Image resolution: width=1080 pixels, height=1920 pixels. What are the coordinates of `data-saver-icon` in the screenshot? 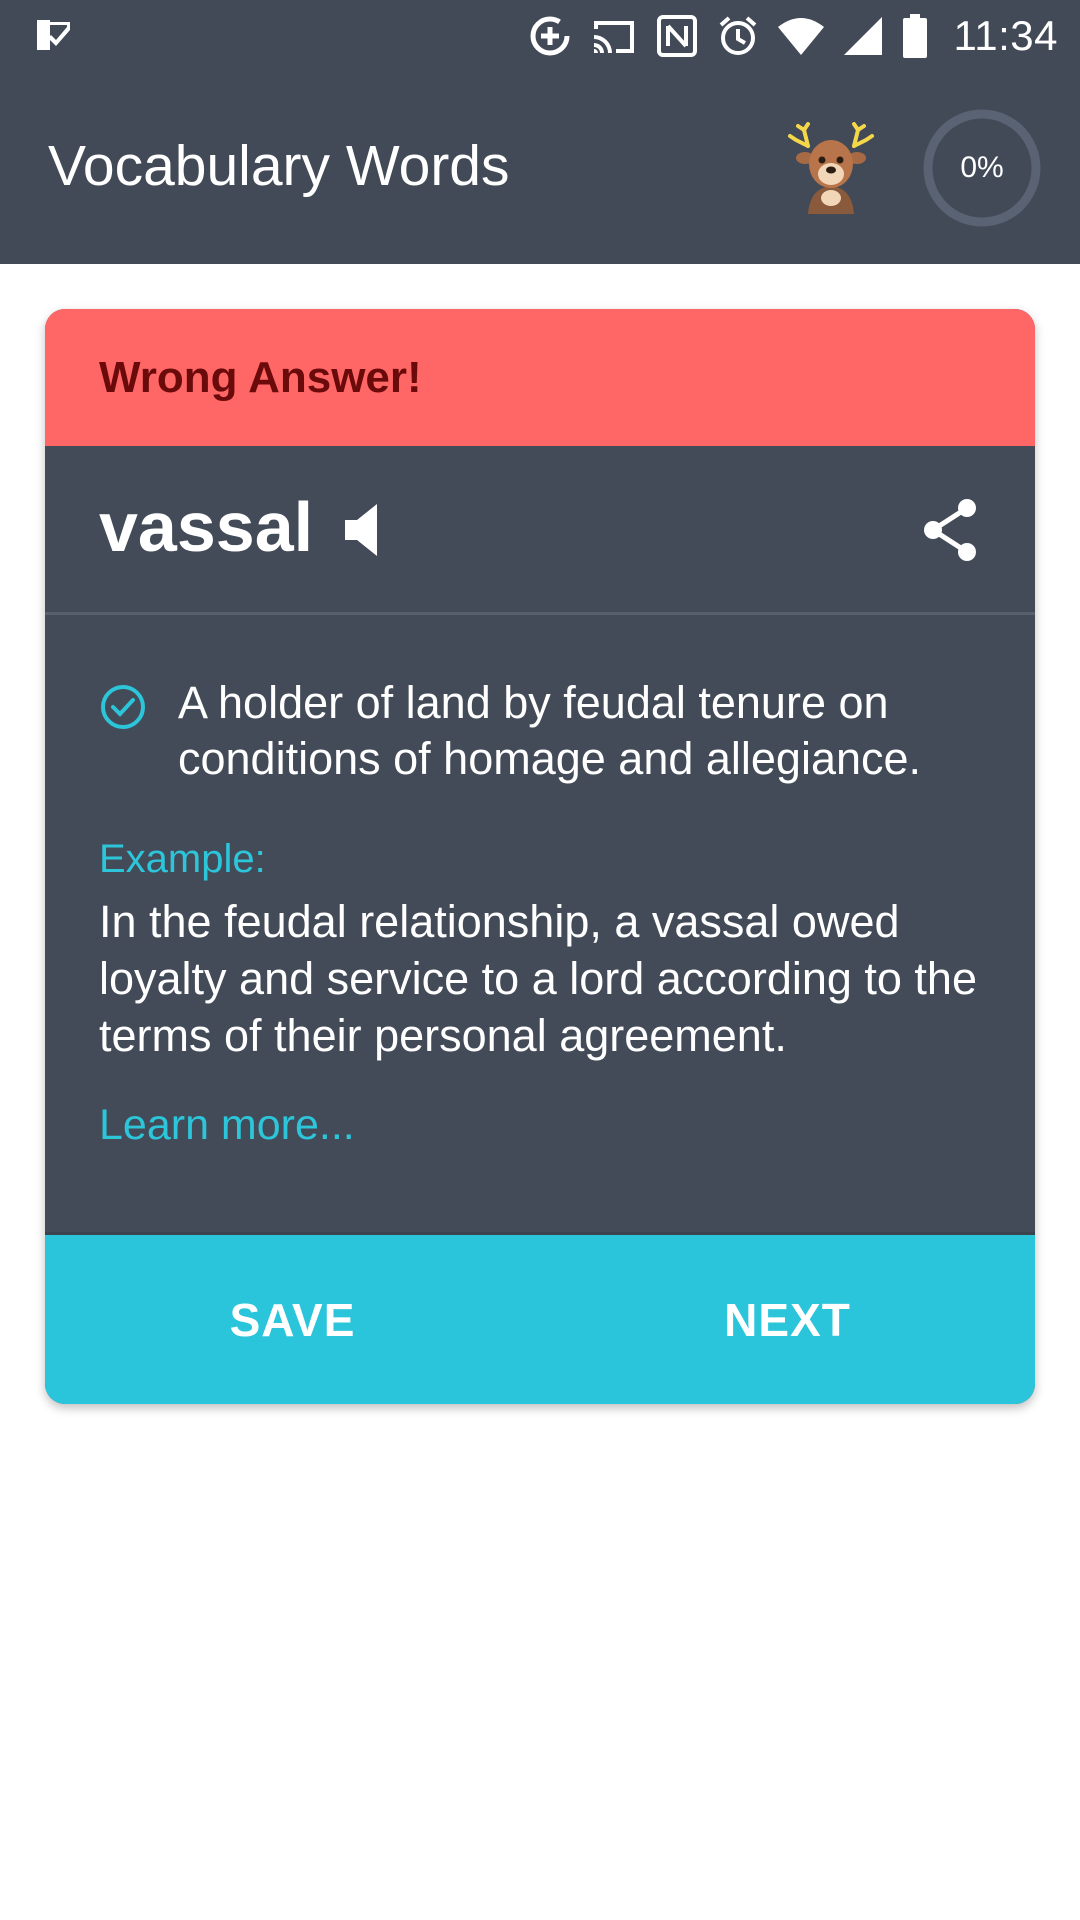 It's located at (549, 36).